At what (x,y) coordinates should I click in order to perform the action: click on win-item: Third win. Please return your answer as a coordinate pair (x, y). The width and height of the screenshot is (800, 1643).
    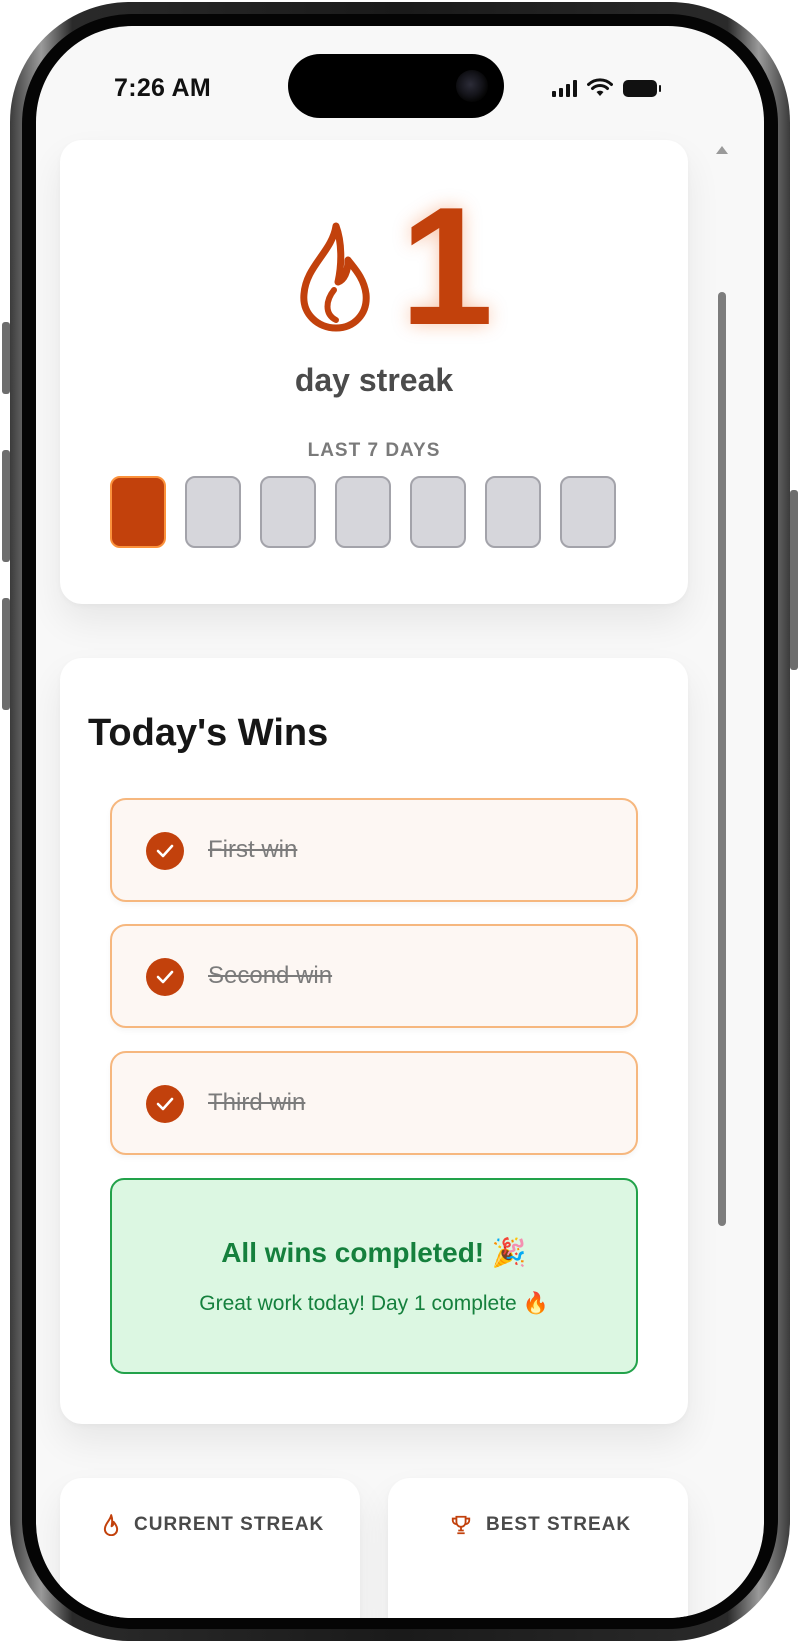
    Looking at the image, I should click on (374, 1103).